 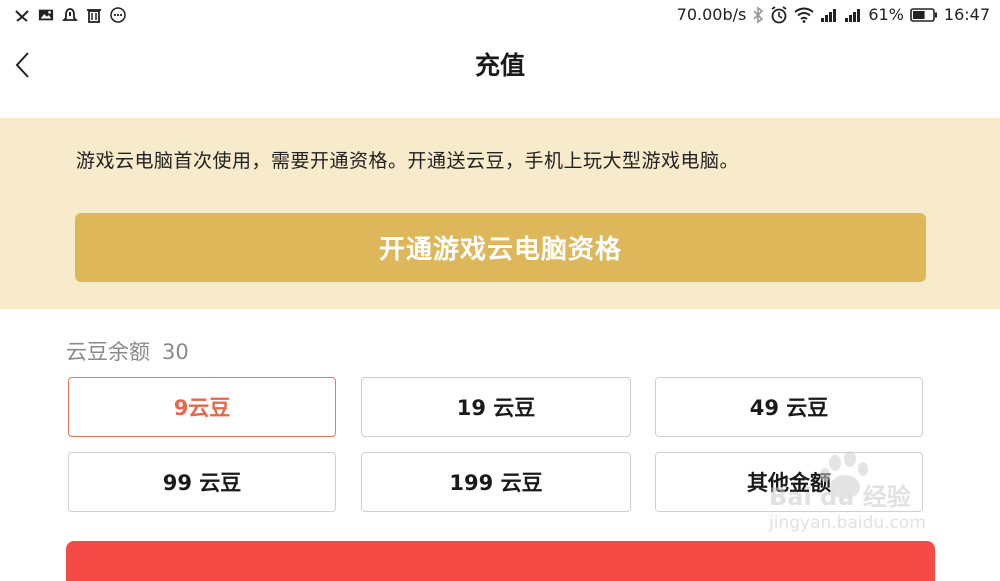 I want to click on network-speed: 70.00b/s, so click(x=711, y=14).